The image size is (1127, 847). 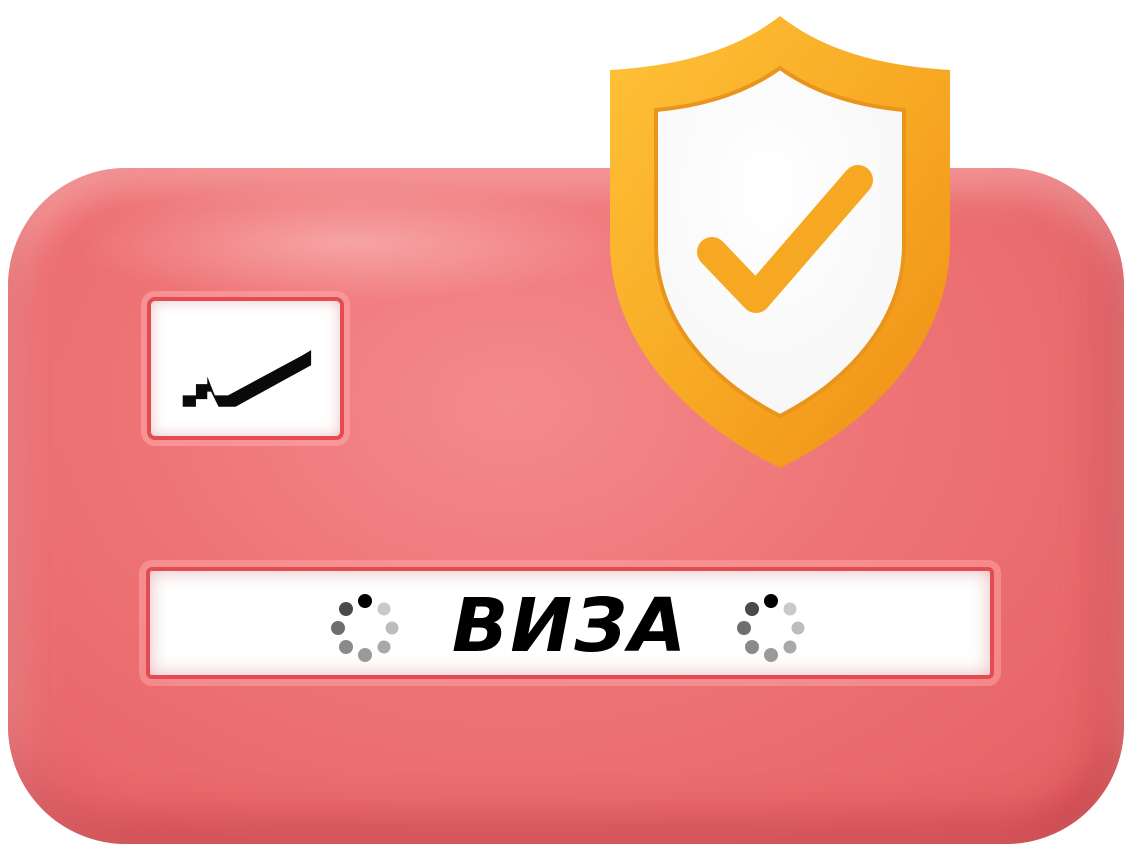 I want to click on name-strip: ВИЗА, so click(x=570, y=623).